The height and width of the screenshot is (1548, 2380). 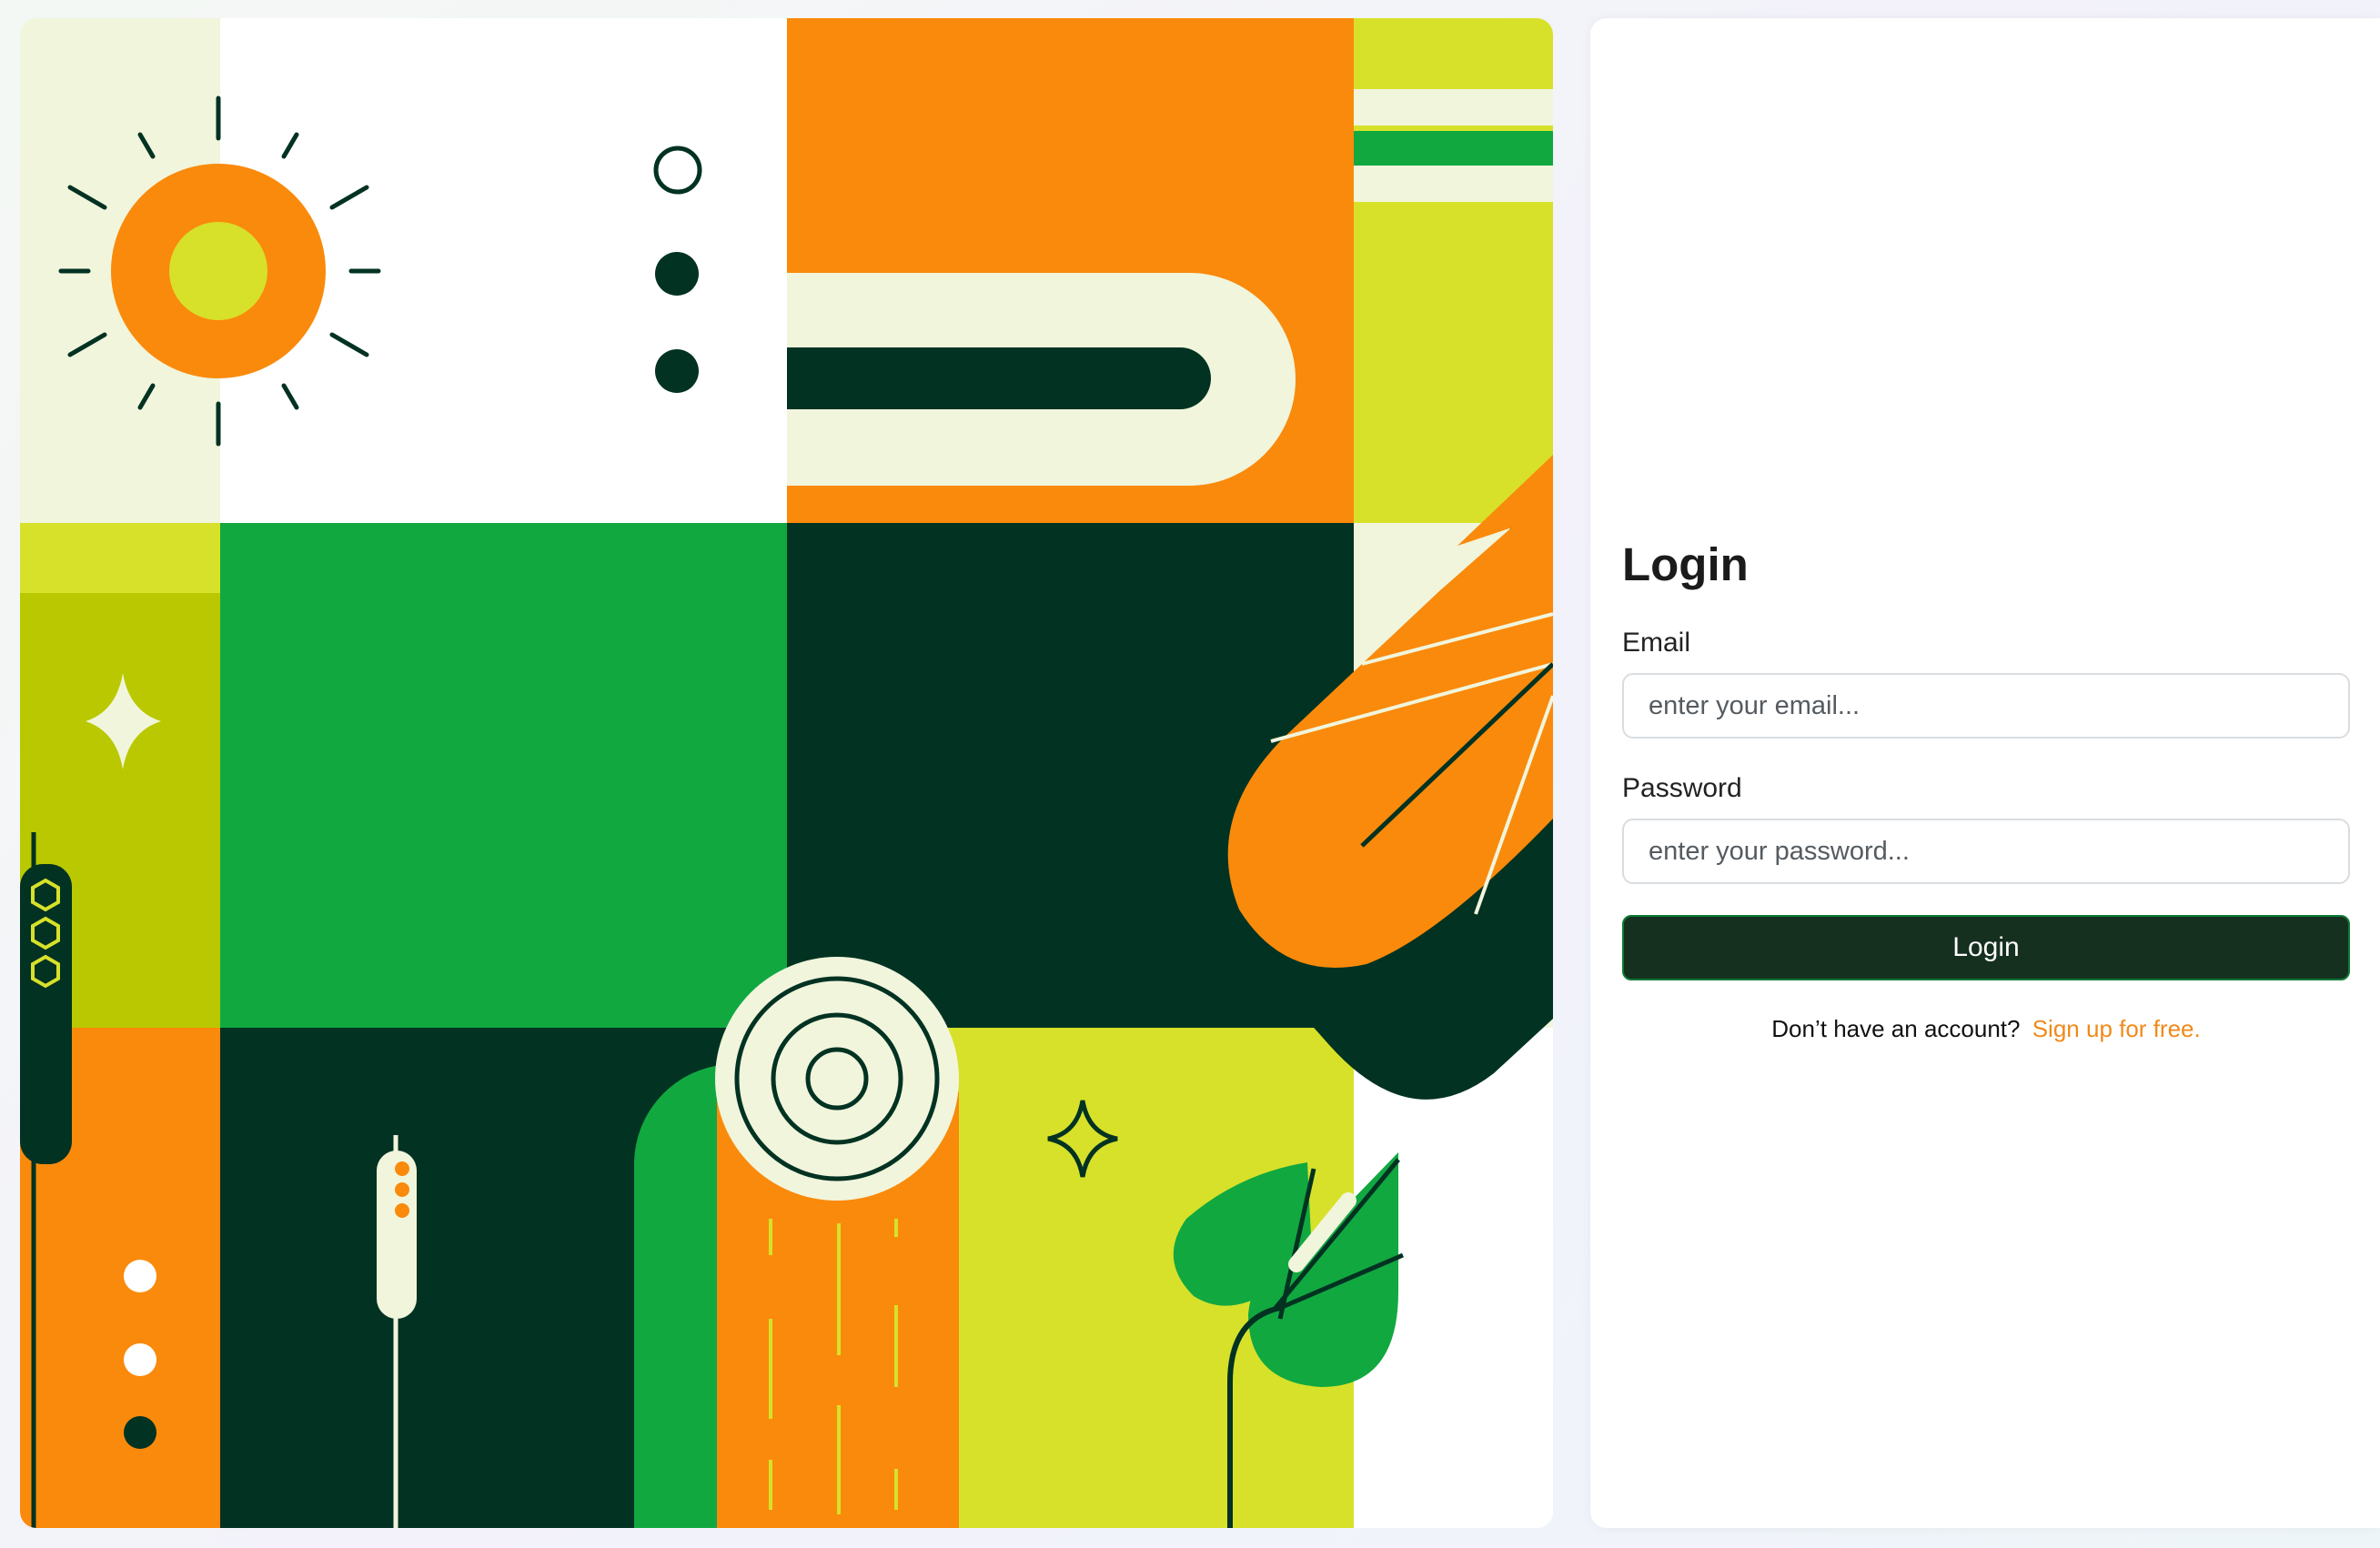 What do you see at coordinates (1656, 643) in the screenshot?
I see `email-label: Email` at bounding box center [1656, 643].